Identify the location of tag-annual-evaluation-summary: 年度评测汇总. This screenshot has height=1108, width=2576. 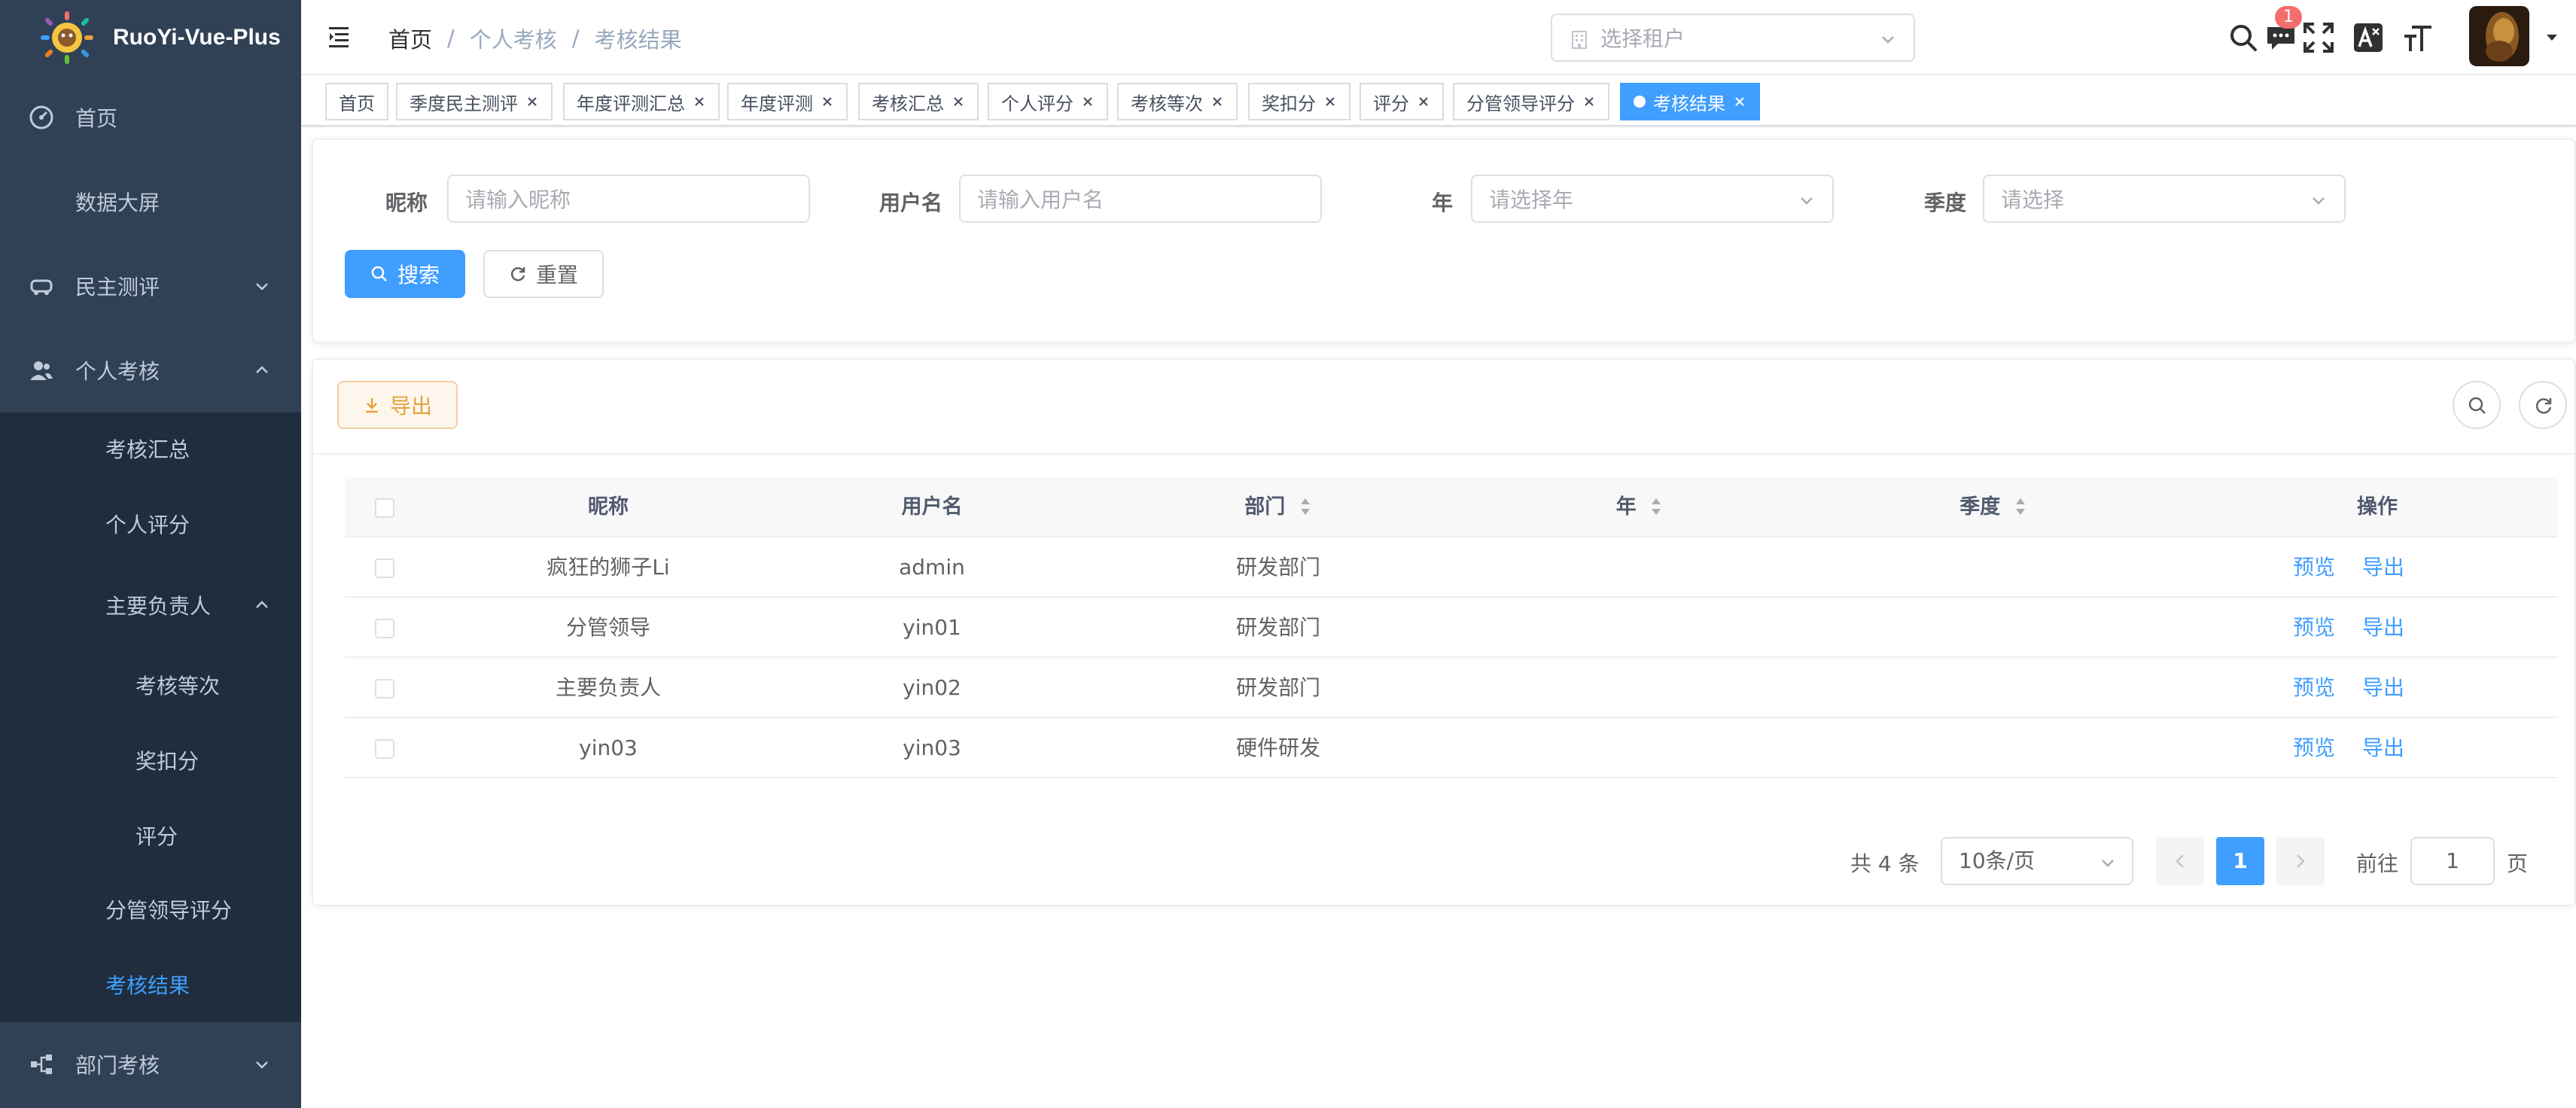
(642, 101).